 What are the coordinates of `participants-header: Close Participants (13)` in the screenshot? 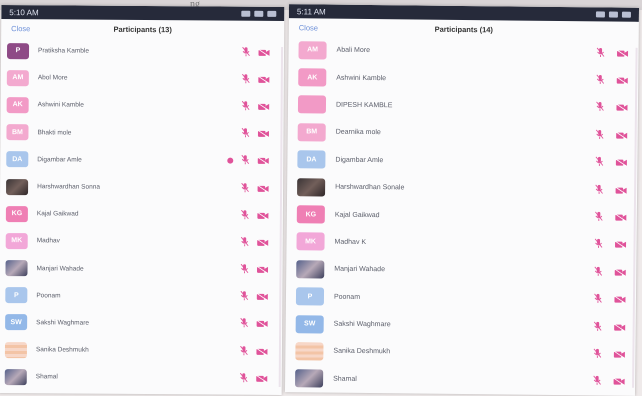 It's located at (142, 29).